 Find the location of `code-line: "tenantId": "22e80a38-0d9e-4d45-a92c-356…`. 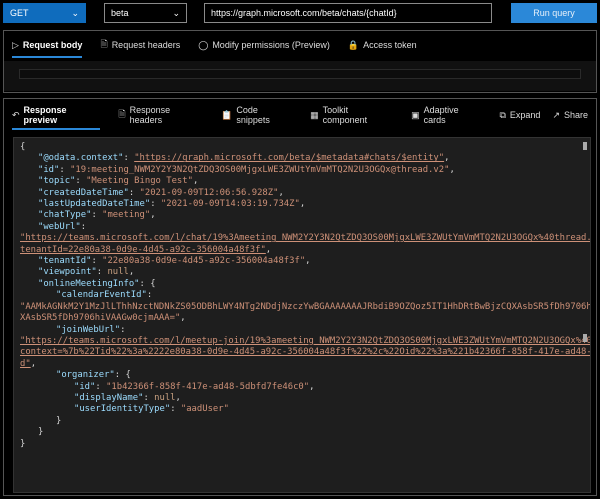

code-line: "tenantId": "22e80a38-0d9e-4d45-a92c-356… is located at coordinates (305, 261).